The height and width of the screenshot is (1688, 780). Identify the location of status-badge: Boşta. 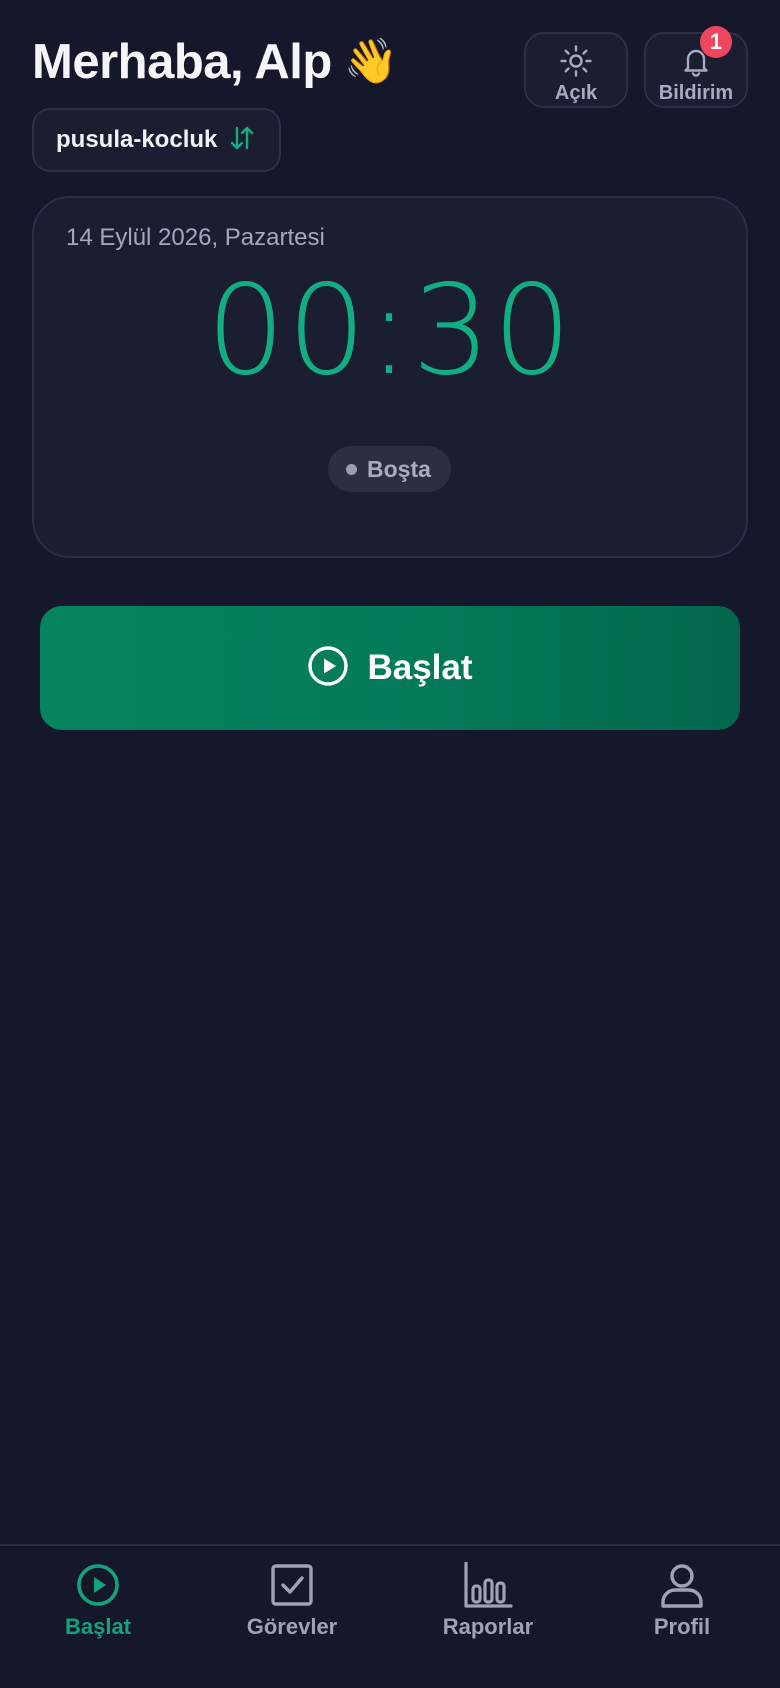
(389, 469).